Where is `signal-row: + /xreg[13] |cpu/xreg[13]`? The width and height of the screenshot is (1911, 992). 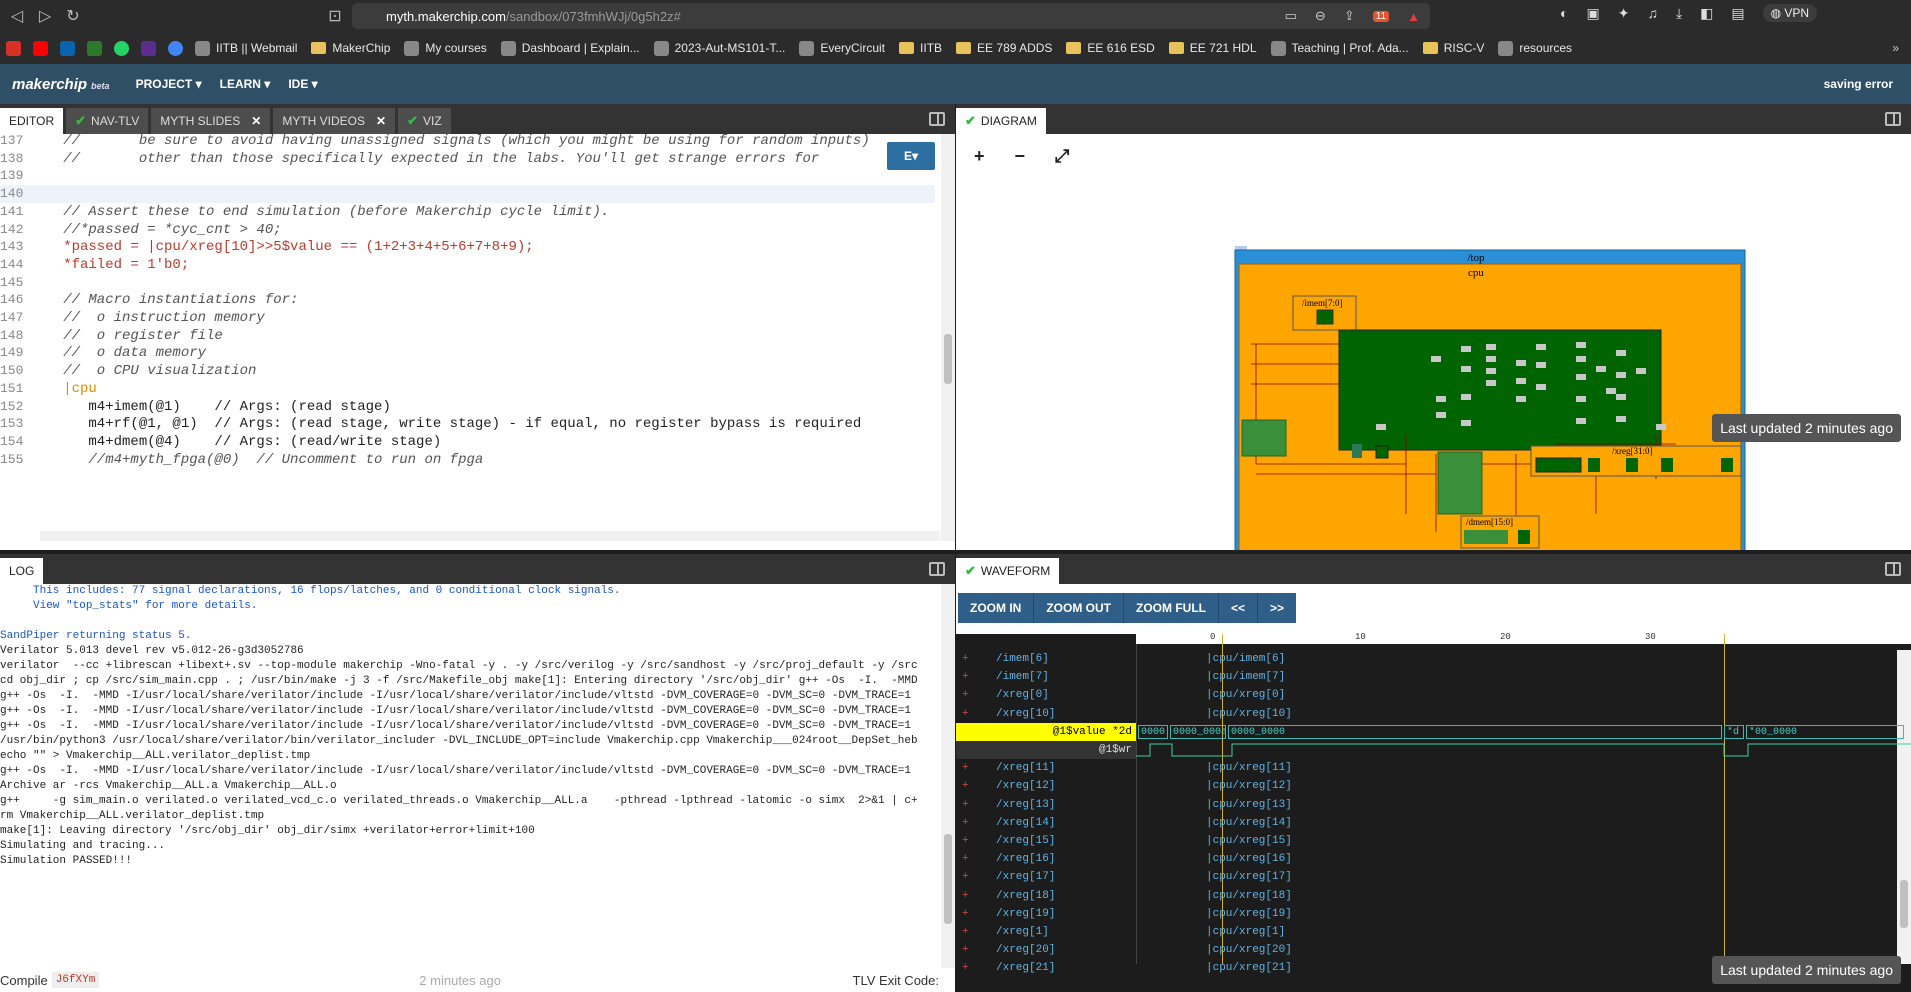 signal-row: + /xreg[13] |cpu/xreg[13] is located at coordinates (1433, 805).